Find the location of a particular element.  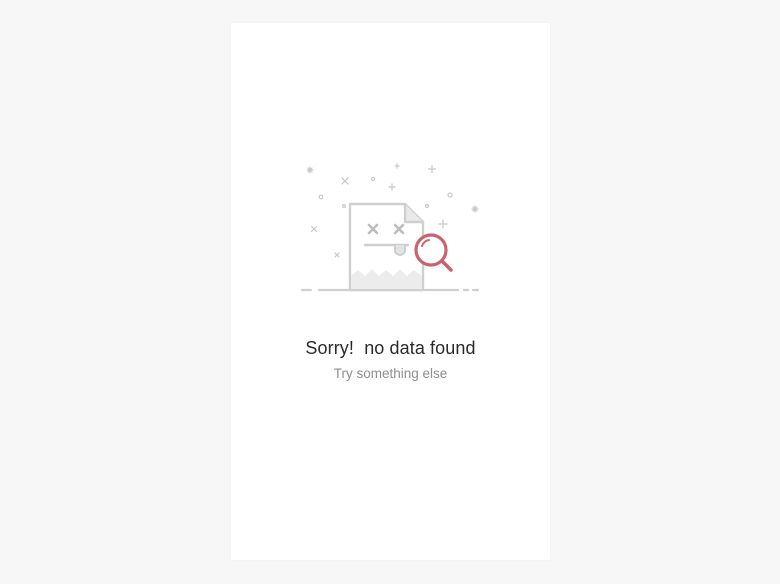

empty-state-title: Sorry! no data found is located at coordinates (390, 348).